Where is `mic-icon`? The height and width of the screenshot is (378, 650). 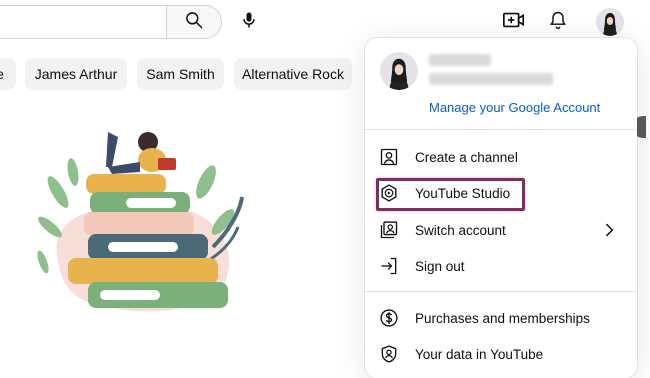 mic-icon is located at coordinates (249, 22).